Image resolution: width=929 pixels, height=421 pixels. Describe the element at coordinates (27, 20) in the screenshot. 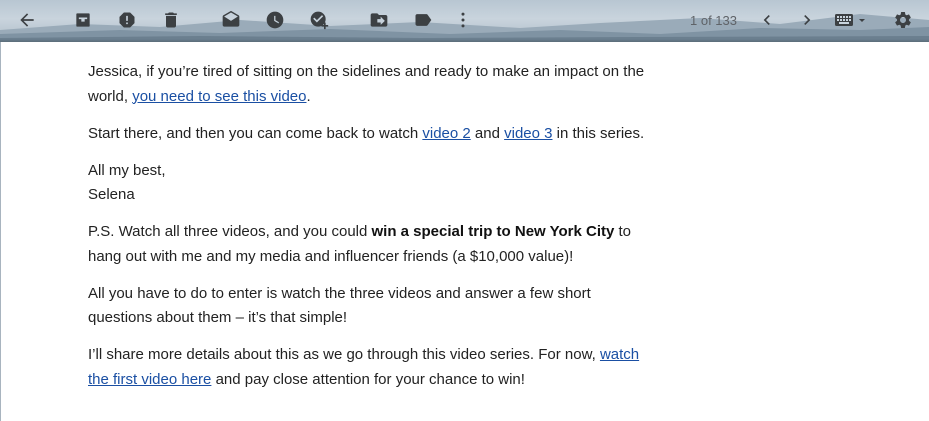

I see `back-arrow-icon` at that location.